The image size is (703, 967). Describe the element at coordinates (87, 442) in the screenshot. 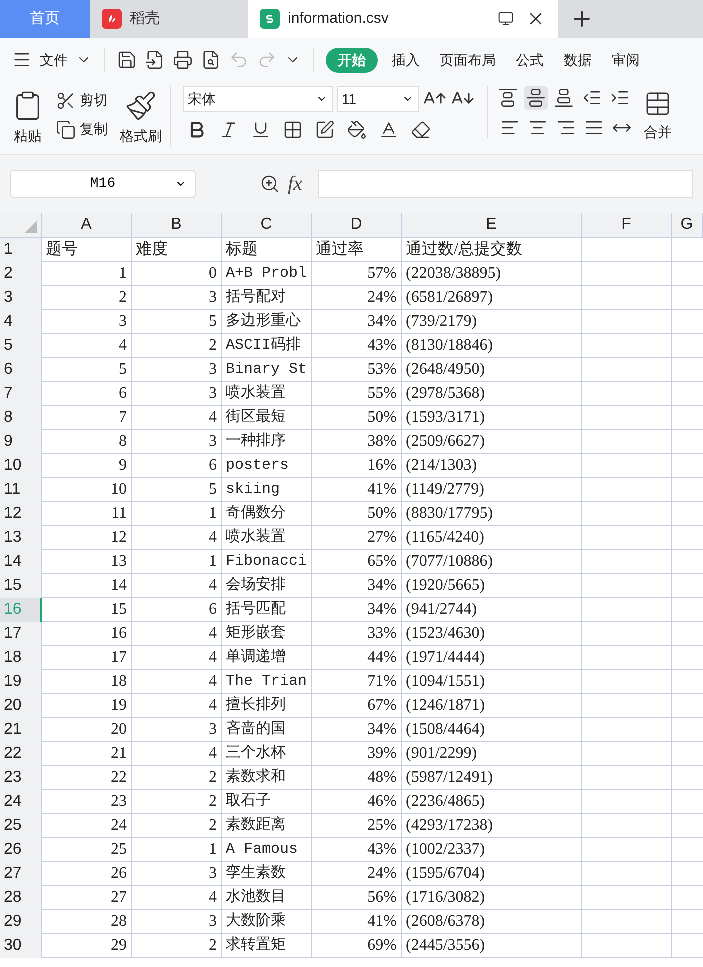

I see `table-cell: 8` at that location.